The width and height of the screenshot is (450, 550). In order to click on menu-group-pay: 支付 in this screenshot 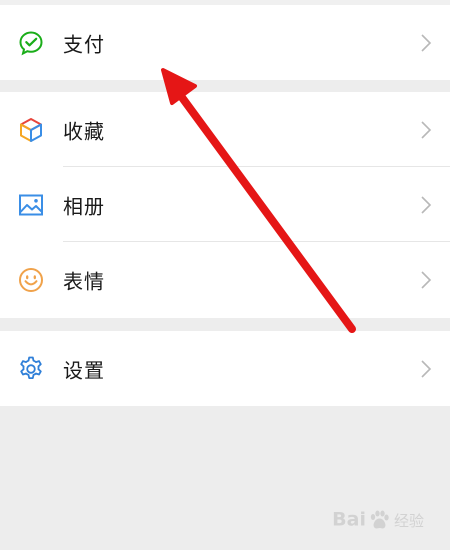, I will do `click(225, 42)`.